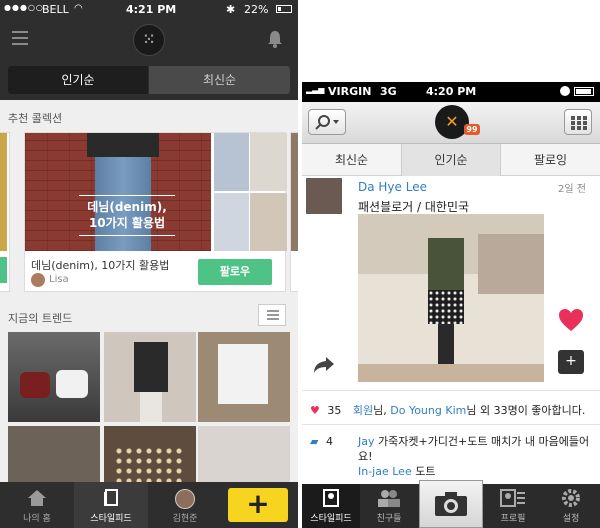 This screenshot has height=528, width=600. What do you see at coordinates (256, 9) in the screenshot?
I see `battery-percent: 22%` at bounding box center [256, 9].